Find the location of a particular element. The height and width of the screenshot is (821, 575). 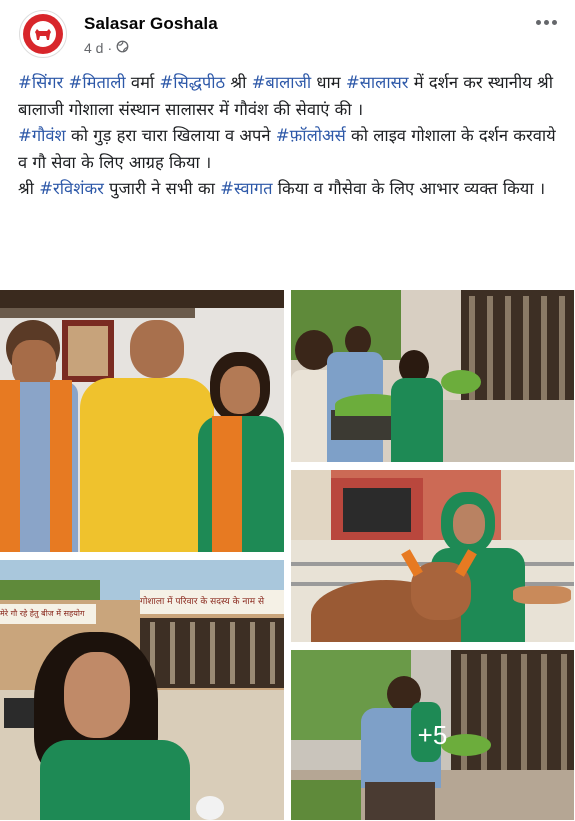

hashtag-link: #बालाजी is located at coordinates (282, 82).